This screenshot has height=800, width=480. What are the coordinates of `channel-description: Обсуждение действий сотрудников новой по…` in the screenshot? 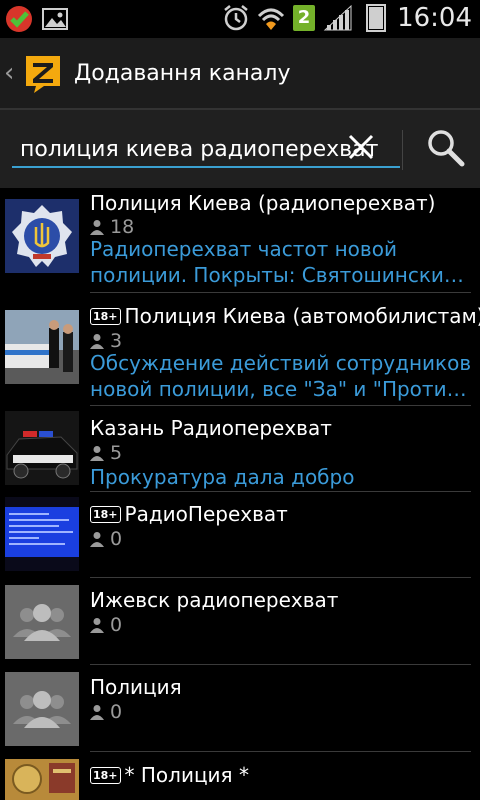 It's located at (282, 376).